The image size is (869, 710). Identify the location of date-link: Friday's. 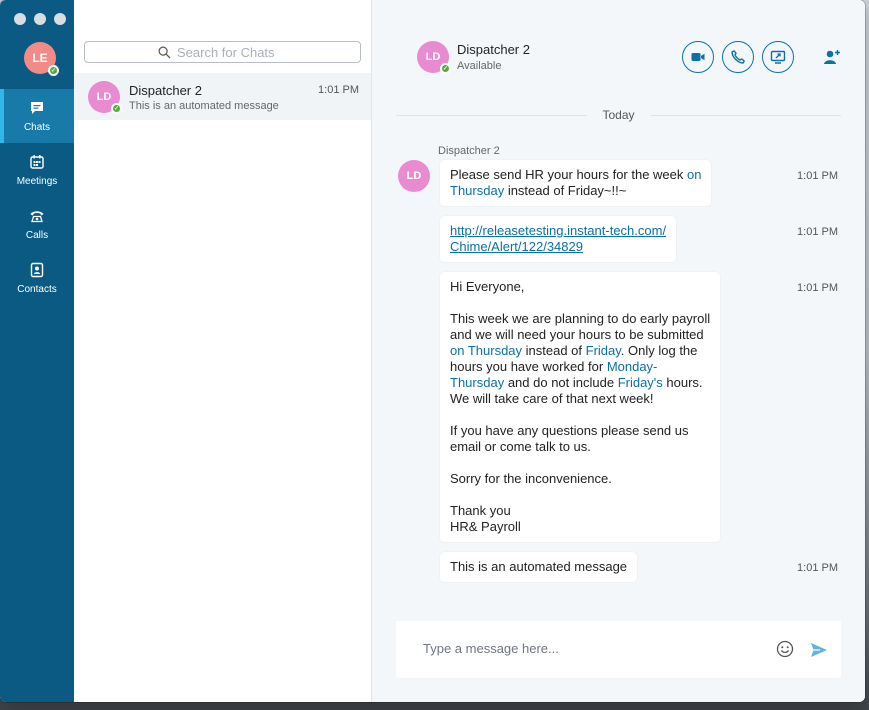
(640, 382).